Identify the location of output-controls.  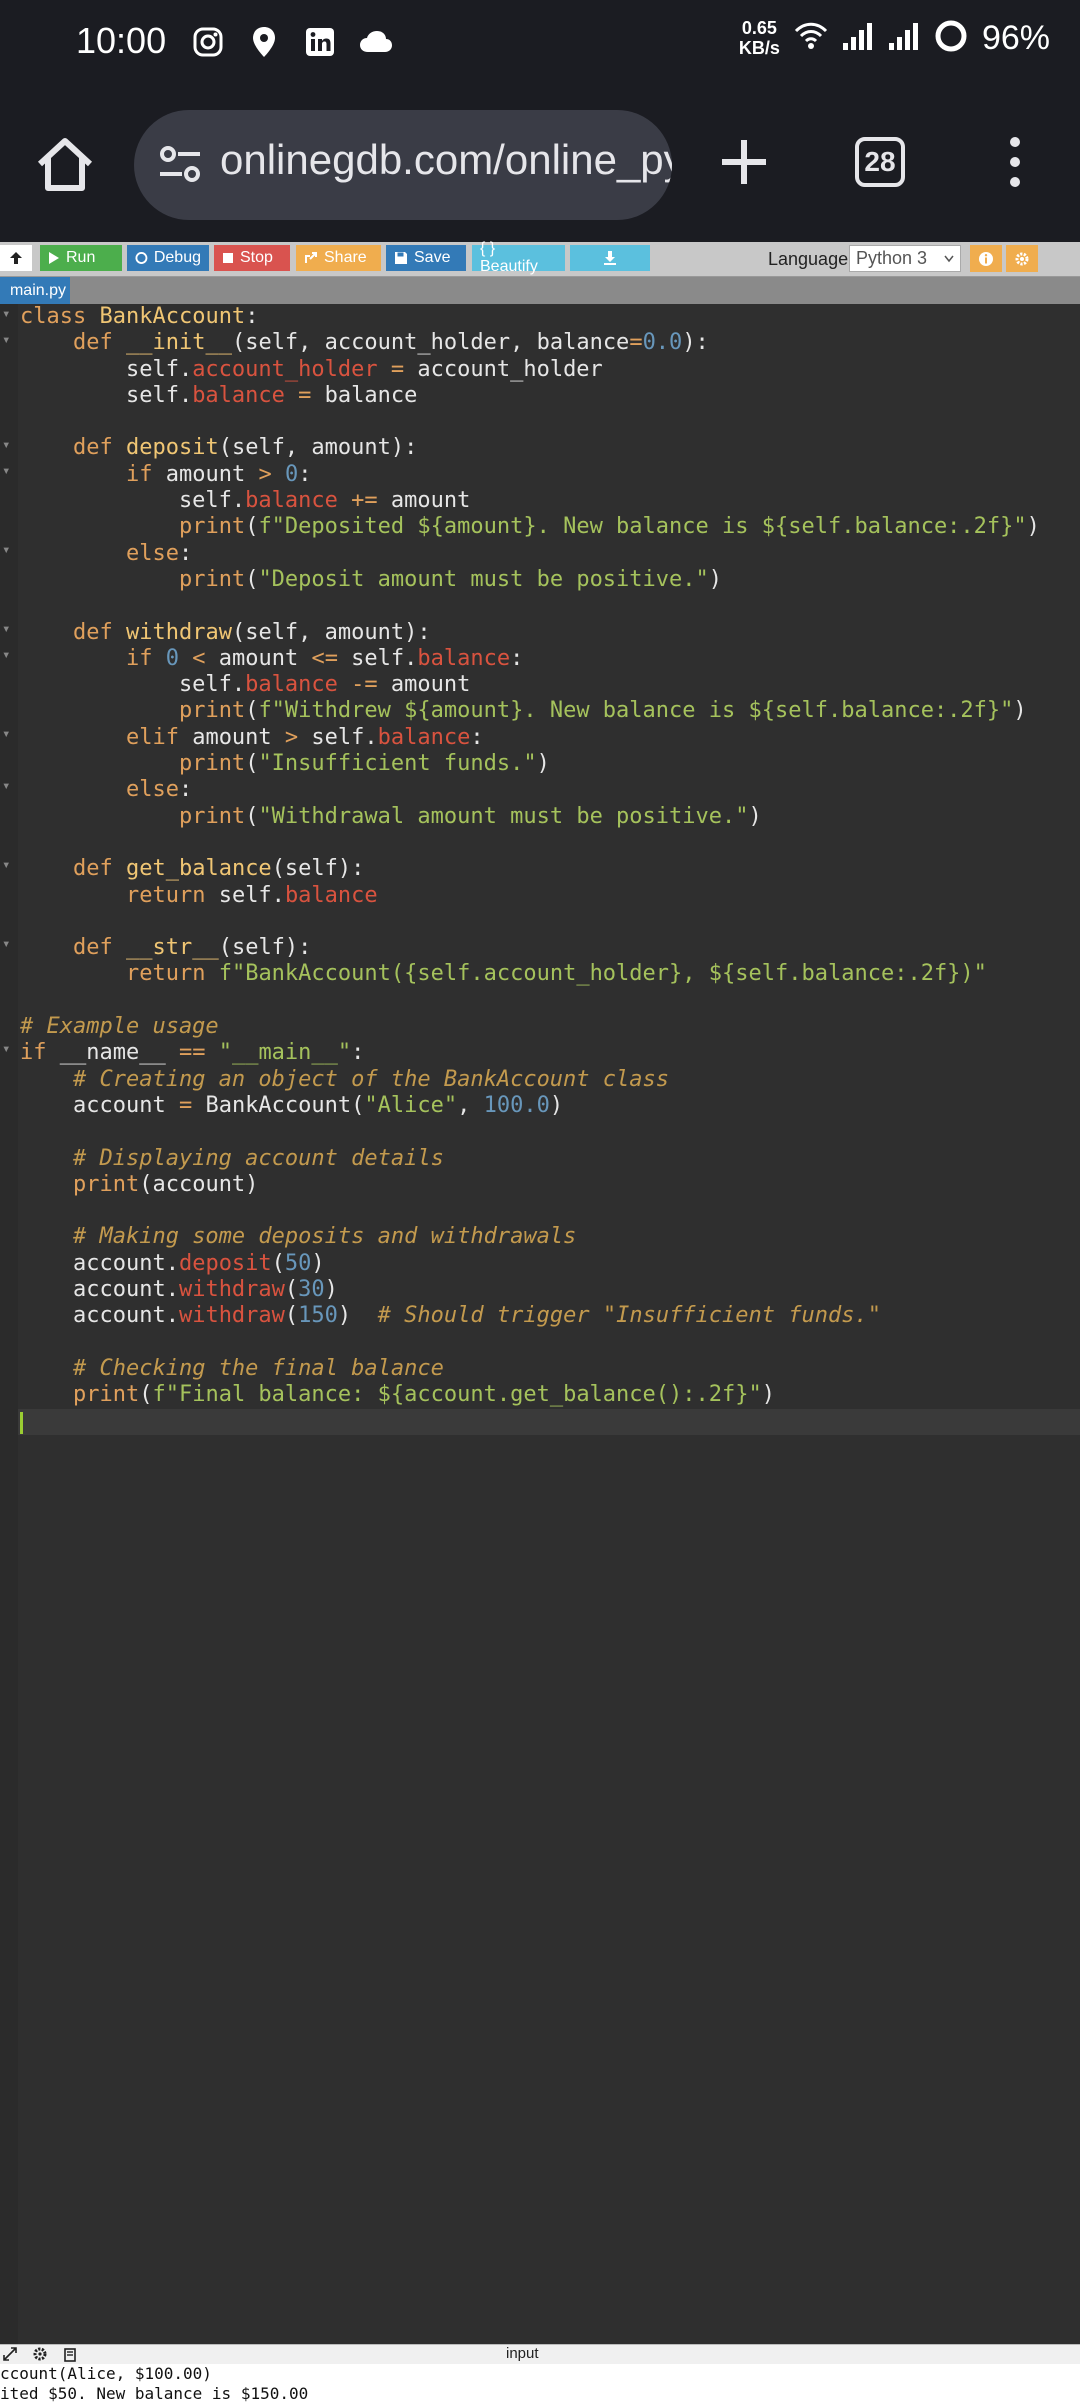
(40, 2354).